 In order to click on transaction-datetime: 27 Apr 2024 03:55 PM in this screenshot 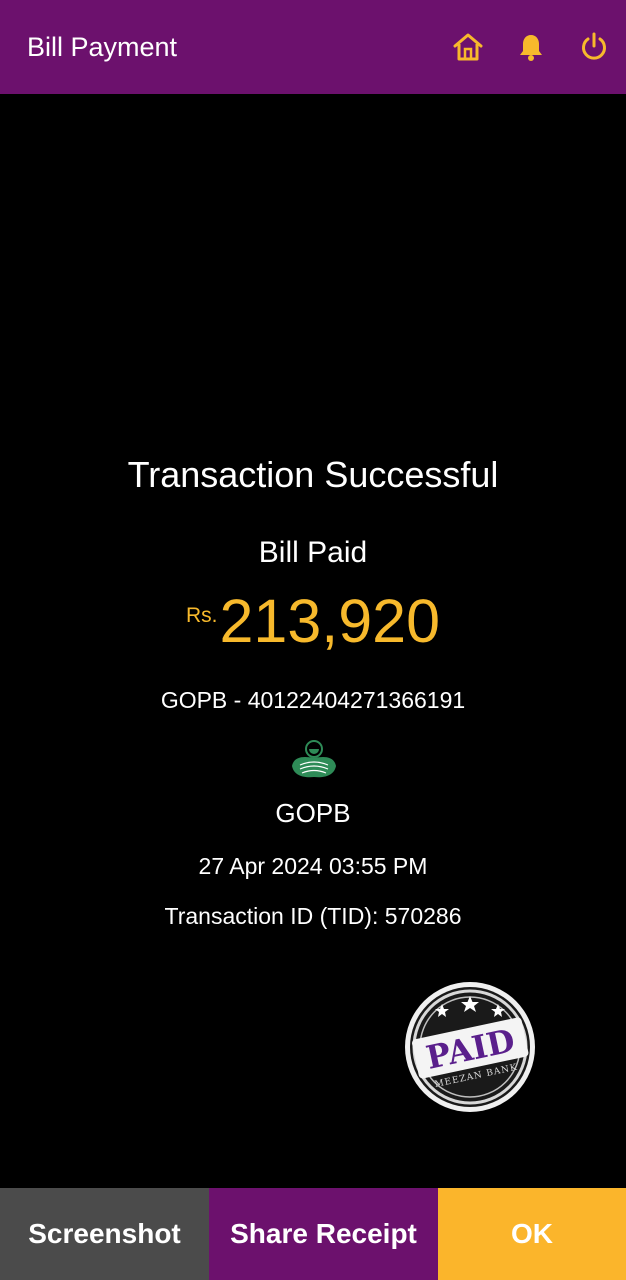, I will do `click(313, 866)`.